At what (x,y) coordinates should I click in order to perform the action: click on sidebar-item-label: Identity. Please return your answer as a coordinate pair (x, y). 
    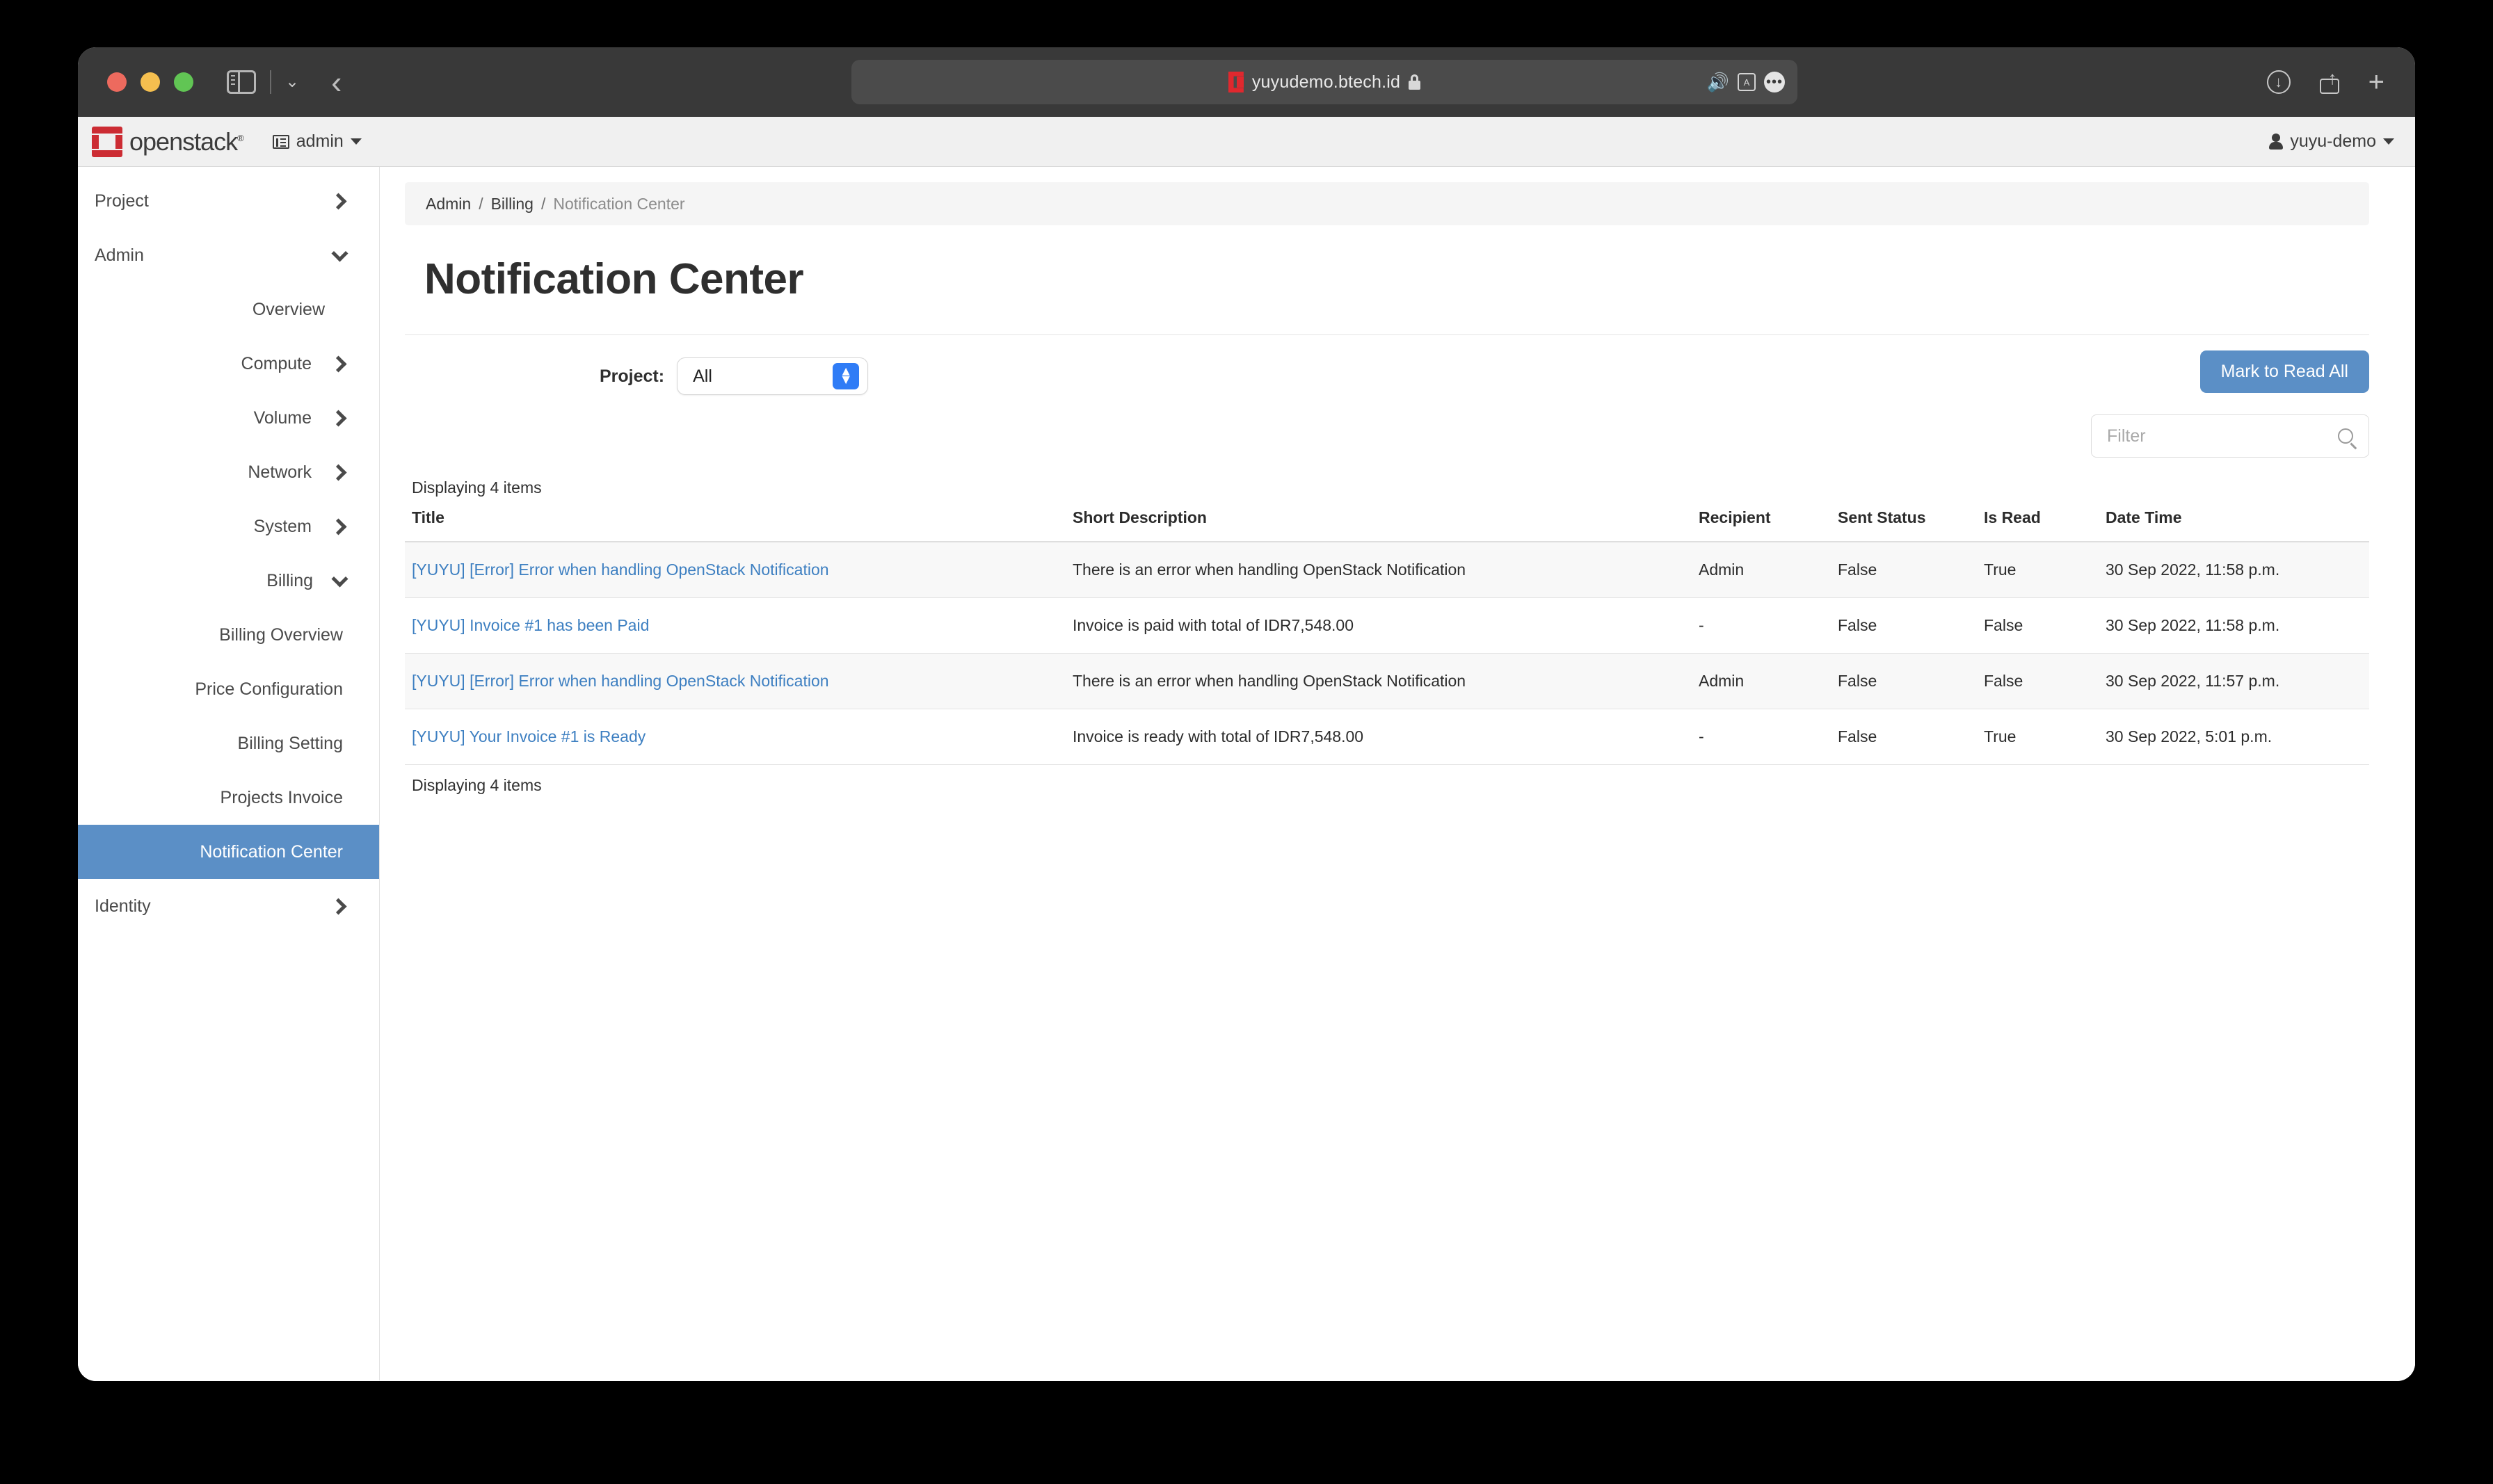
    Looking at the image, I should click on (123, 906).